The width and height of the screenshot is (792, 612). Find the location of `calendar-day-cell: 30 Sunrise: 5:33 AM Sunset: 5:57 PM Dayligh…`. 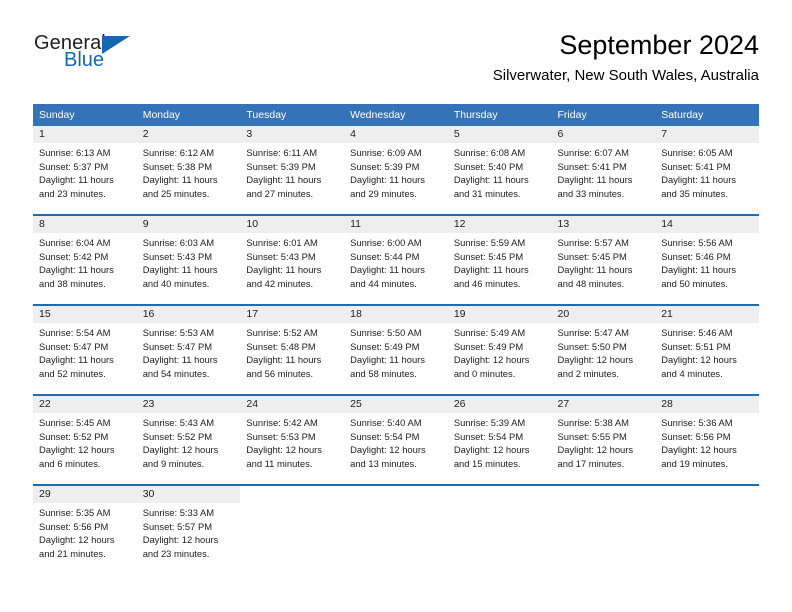

calendar-day-cell: 30 Sunrise: 5:33 AM Sunset: 5:57 PM Dayligh… is located at coordinates (188, 529).